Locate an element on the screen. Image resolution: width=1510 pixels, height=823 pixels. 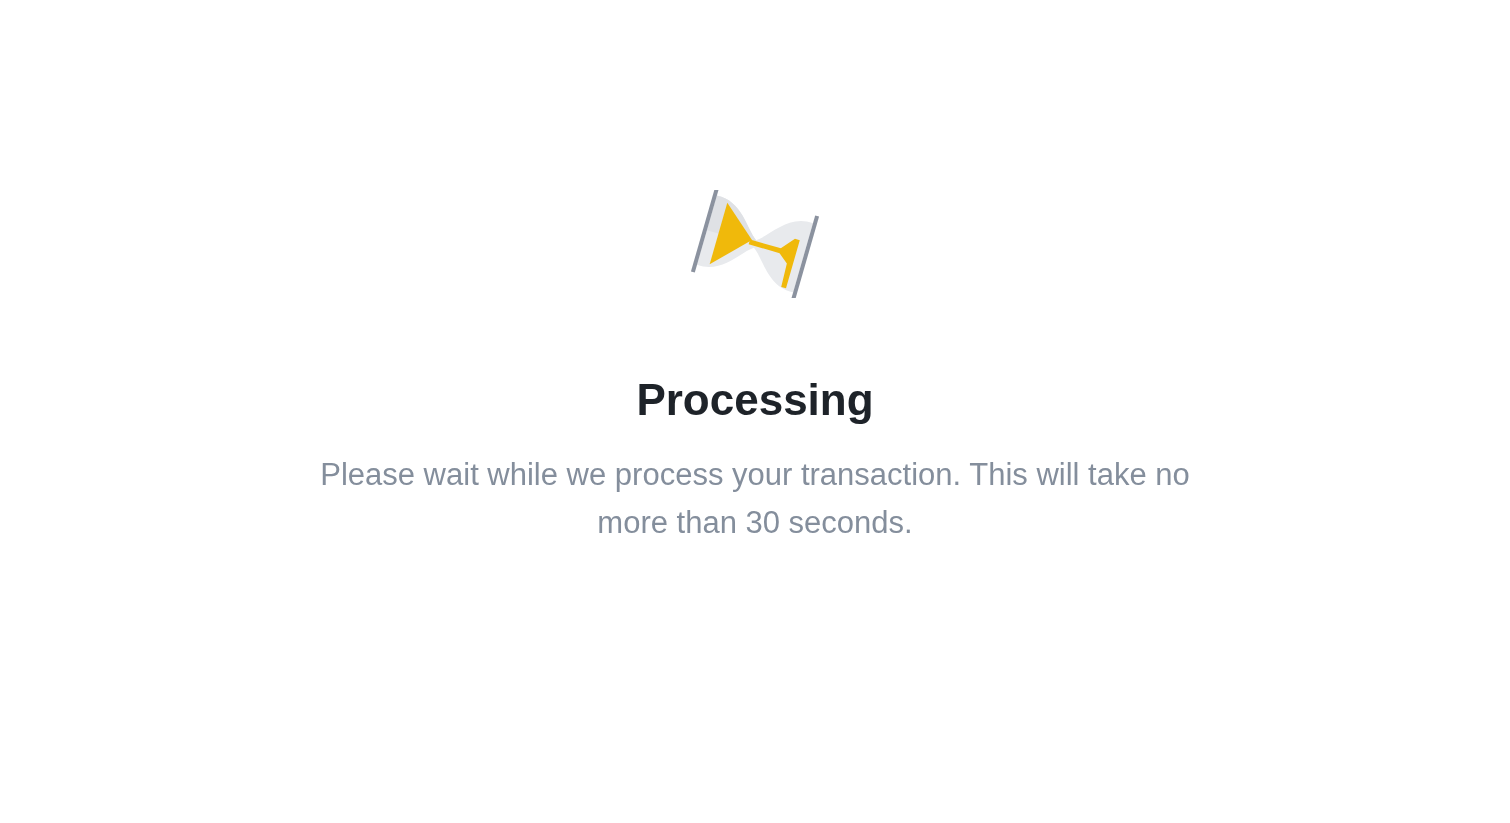
status-message: Please wait while we process your transaction. This will take no more than 30 seconds. is located at coordinates (755, 499).